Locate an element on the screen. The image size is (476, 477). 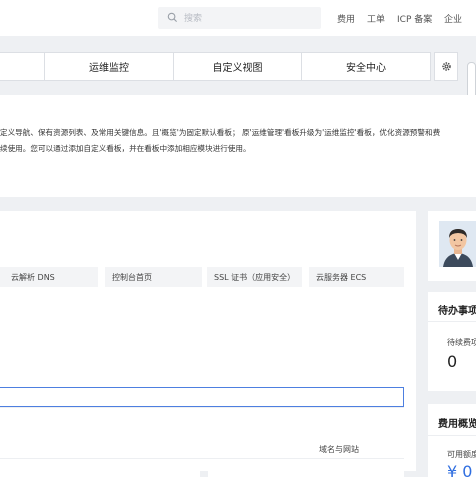
avatar is located at coordinates (457, 244).